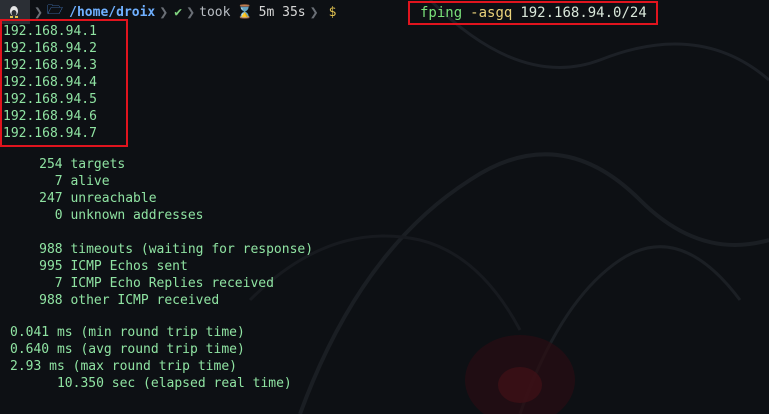 Image resolution: width=769 pixels, height=414 pixels. What do you see at coordinates (50, 48) in the screenshot?
I see `alive-host: 192.168.94.2` at bounding box center [50, 48].